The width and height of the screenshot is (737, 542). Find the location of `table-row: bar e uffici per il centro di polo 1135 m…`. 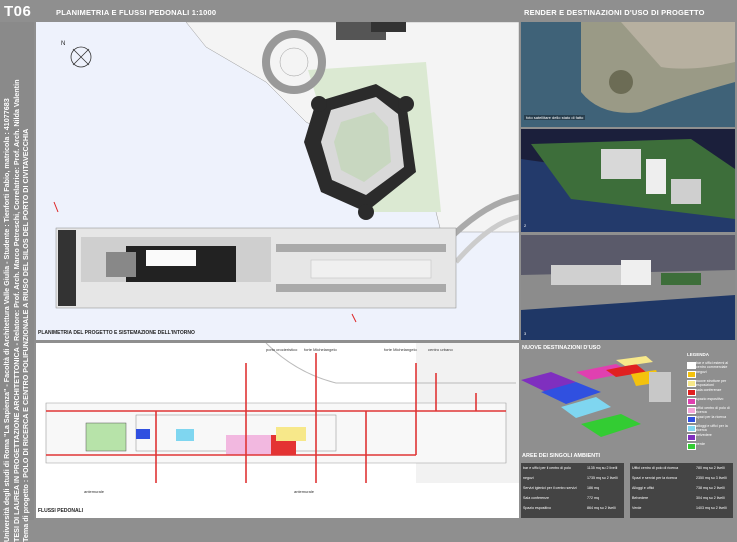

table-row: bar e uffici per il centro di polo 1135 m… is located at coordinates (572, 469).